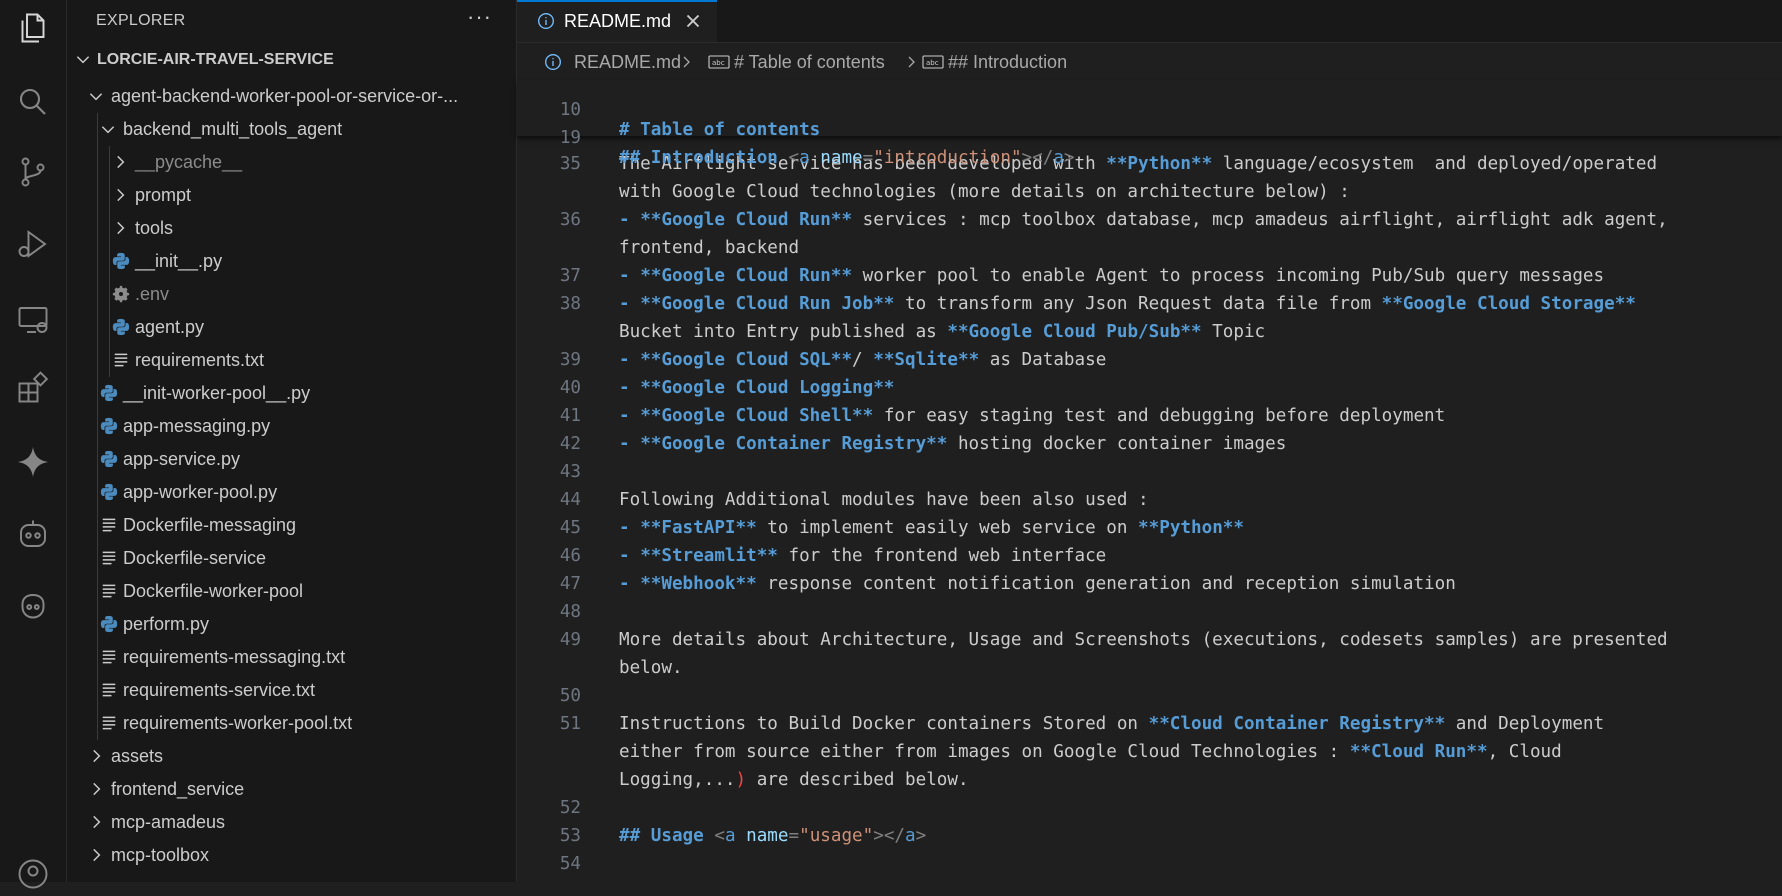 The width and height of the screenshot is (1782, 896). I want to click on run-debug-icon, so click(33, 244).